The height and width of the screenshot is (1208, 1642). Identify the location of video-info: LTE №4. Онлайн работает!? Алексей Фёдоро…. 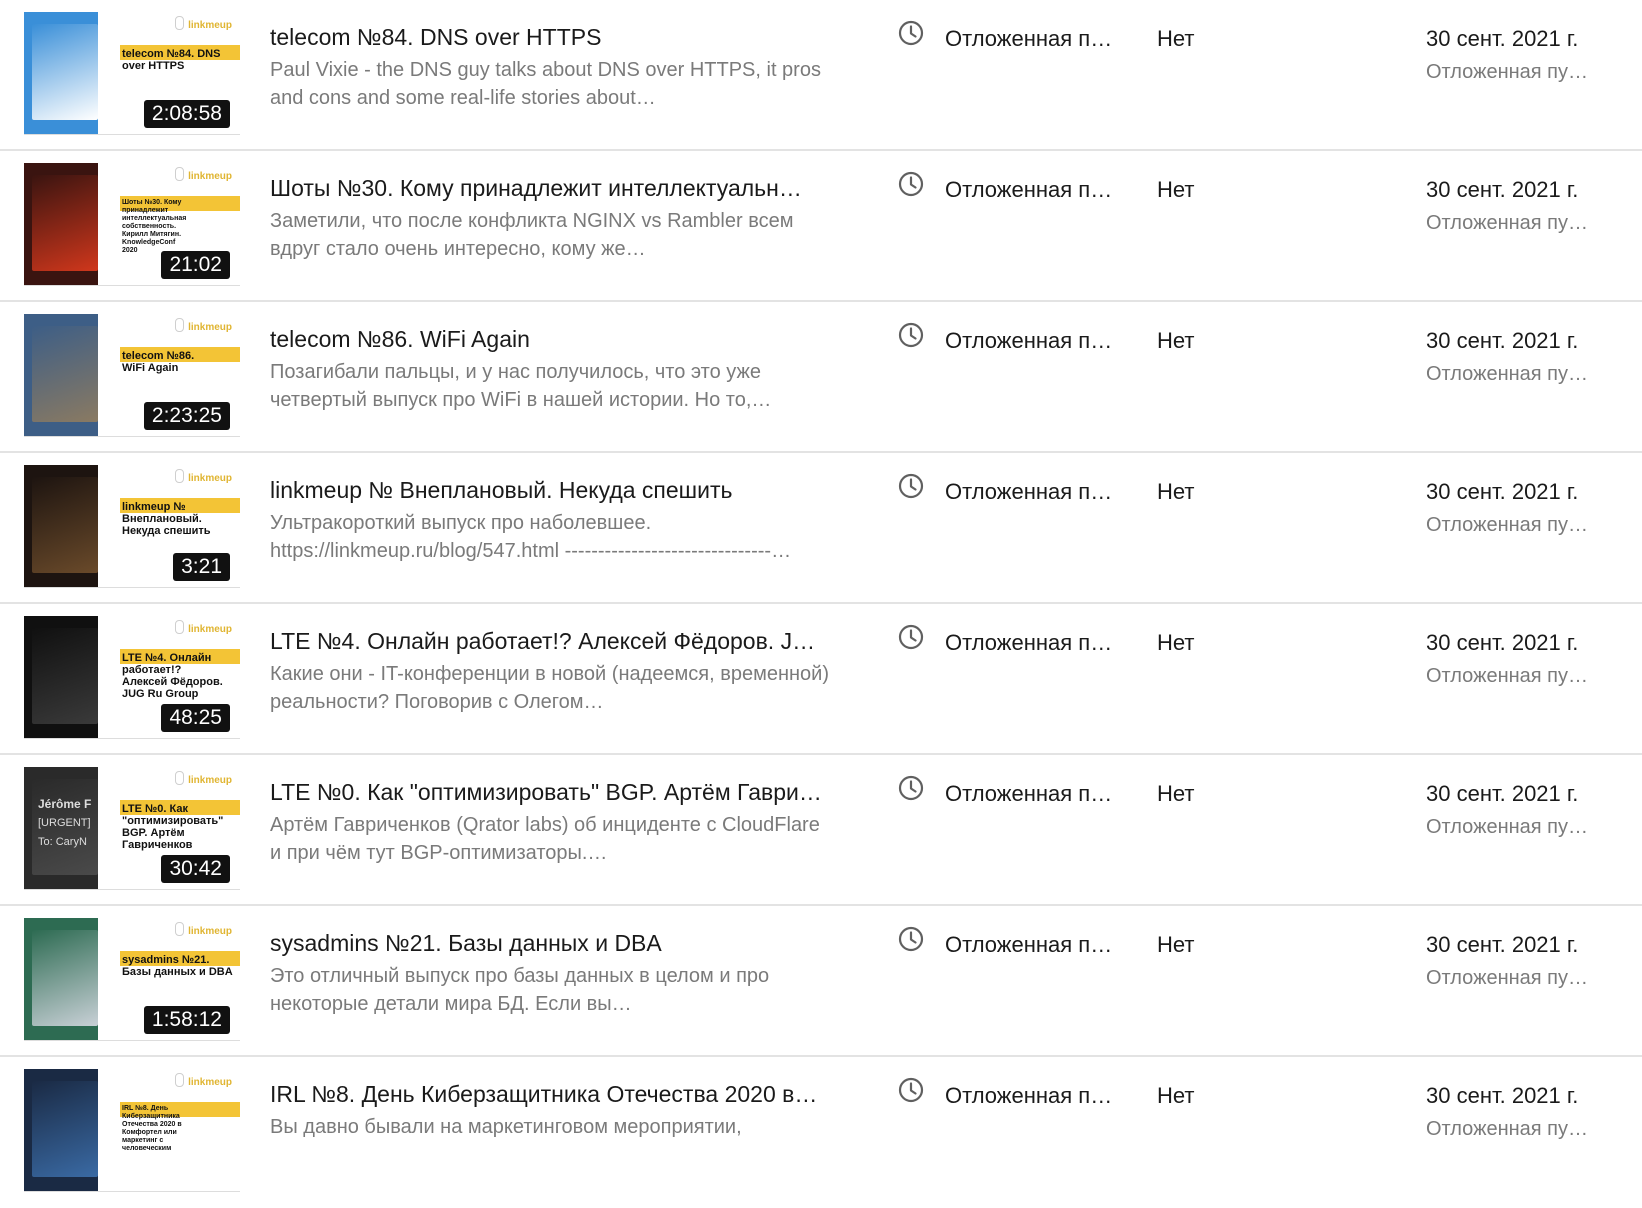
(550, 671).